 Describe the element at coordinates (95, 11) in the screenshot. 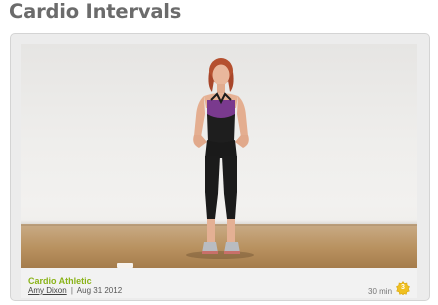

I see `page-title: Cardio Intervals` at that location.